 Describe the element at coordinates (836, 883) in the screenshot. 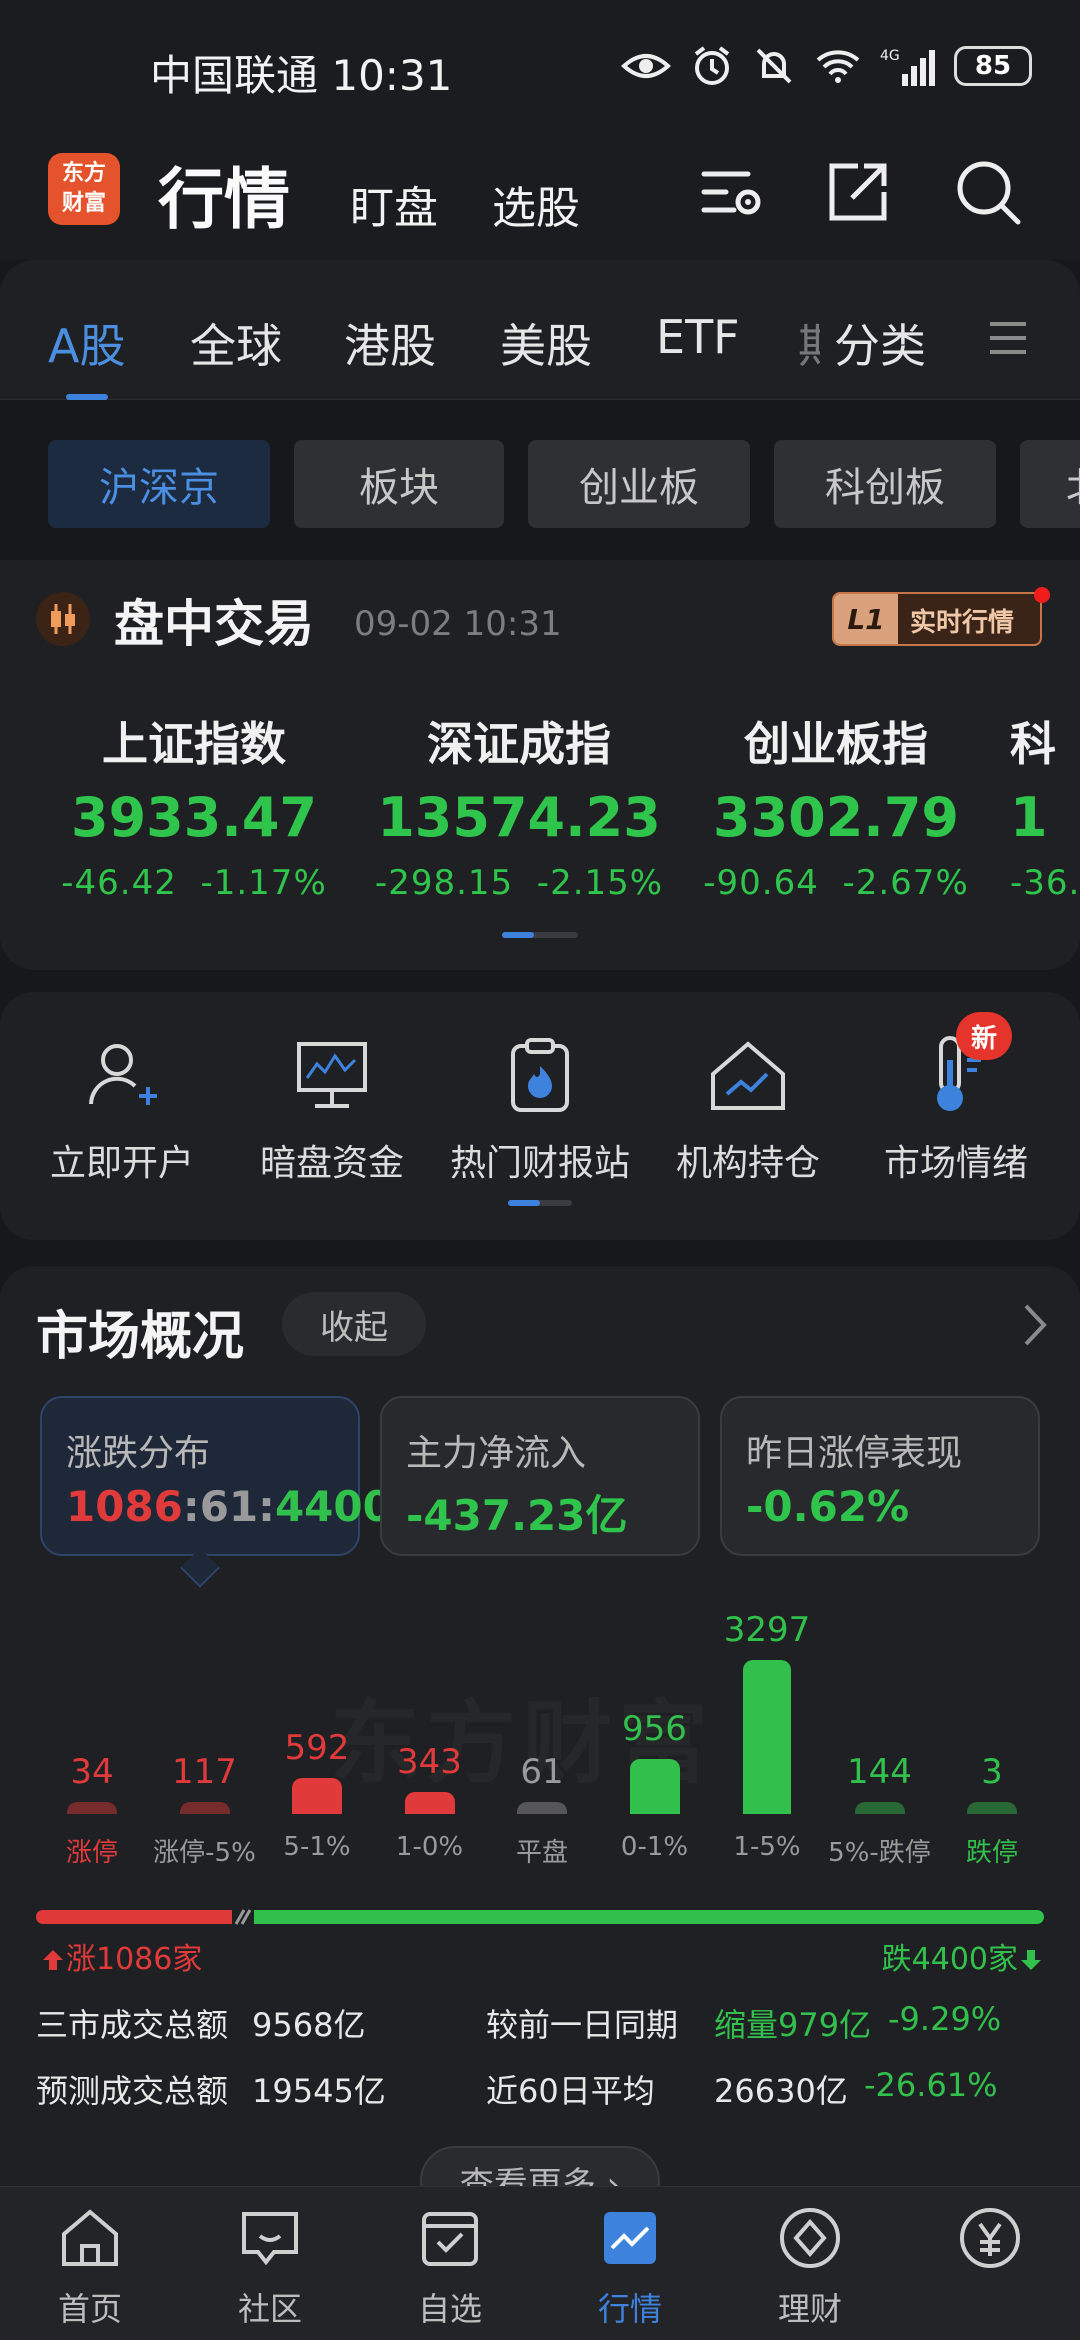

I see `index-change: -90.64 -2.67%` at that location.